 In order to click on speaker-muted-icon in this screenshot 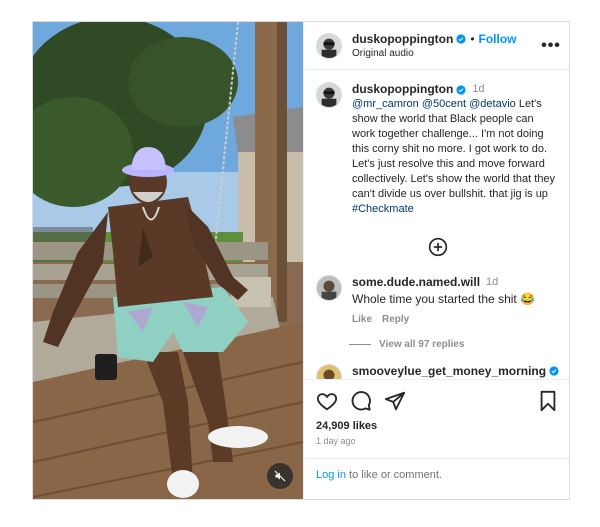, I will do `click(280, 476)`.